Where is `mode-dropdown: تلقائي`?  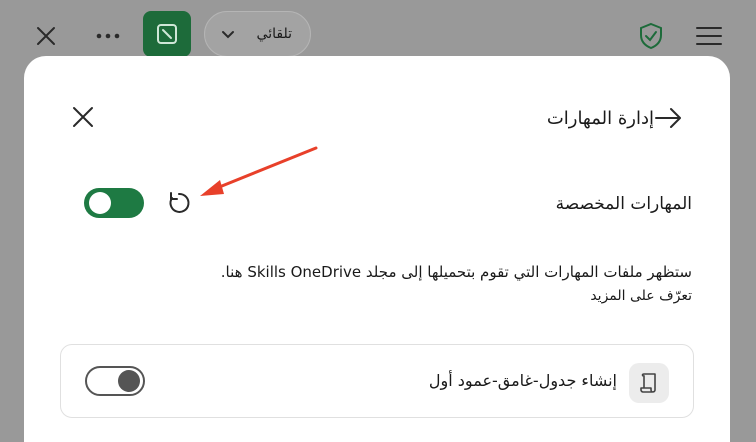
mode-dropdown: تلقائي is located at coordinates (257, 34).